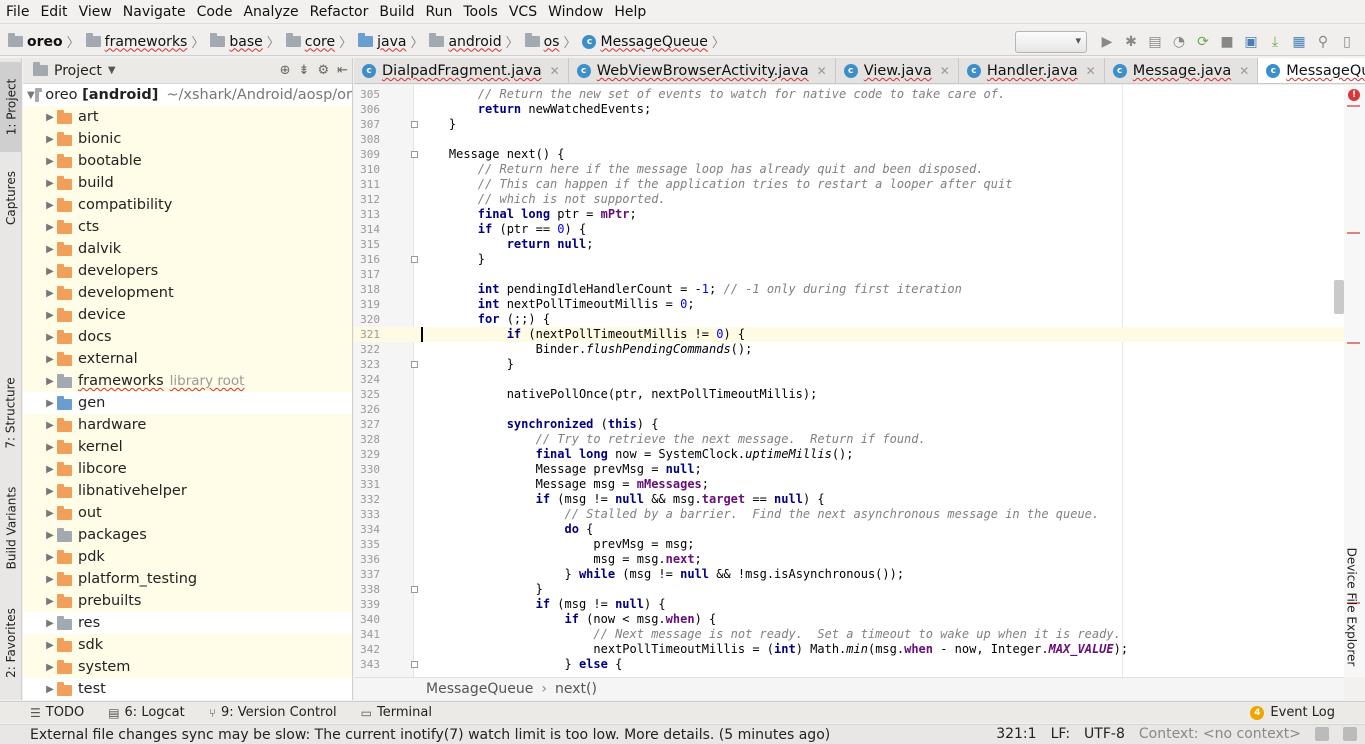 The image size is (1365, 744). Describe the element at coordinates (187, 469) in the screenshot. I see `tree-item-libcore: ▶ libcore` at that location.